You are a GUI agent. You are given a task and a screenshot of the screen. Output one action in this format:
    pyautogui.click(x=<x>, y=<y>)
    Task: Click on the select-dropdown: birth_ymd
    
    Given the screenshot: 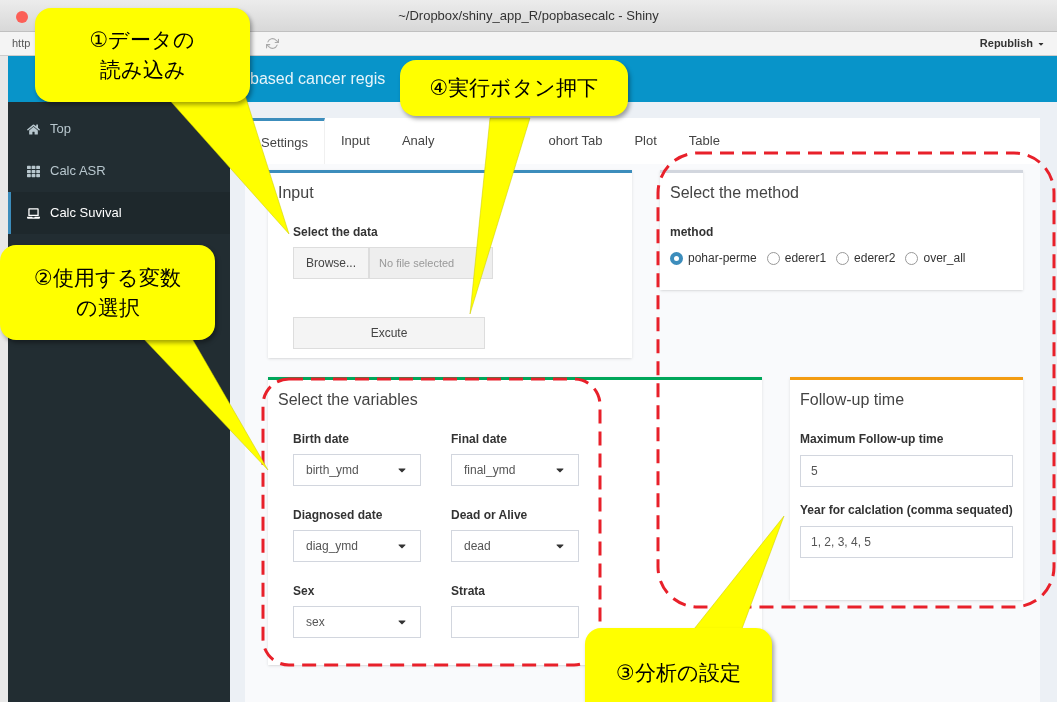 What is the action you would take?
    pyautogui.click(x=357, y=470)
    